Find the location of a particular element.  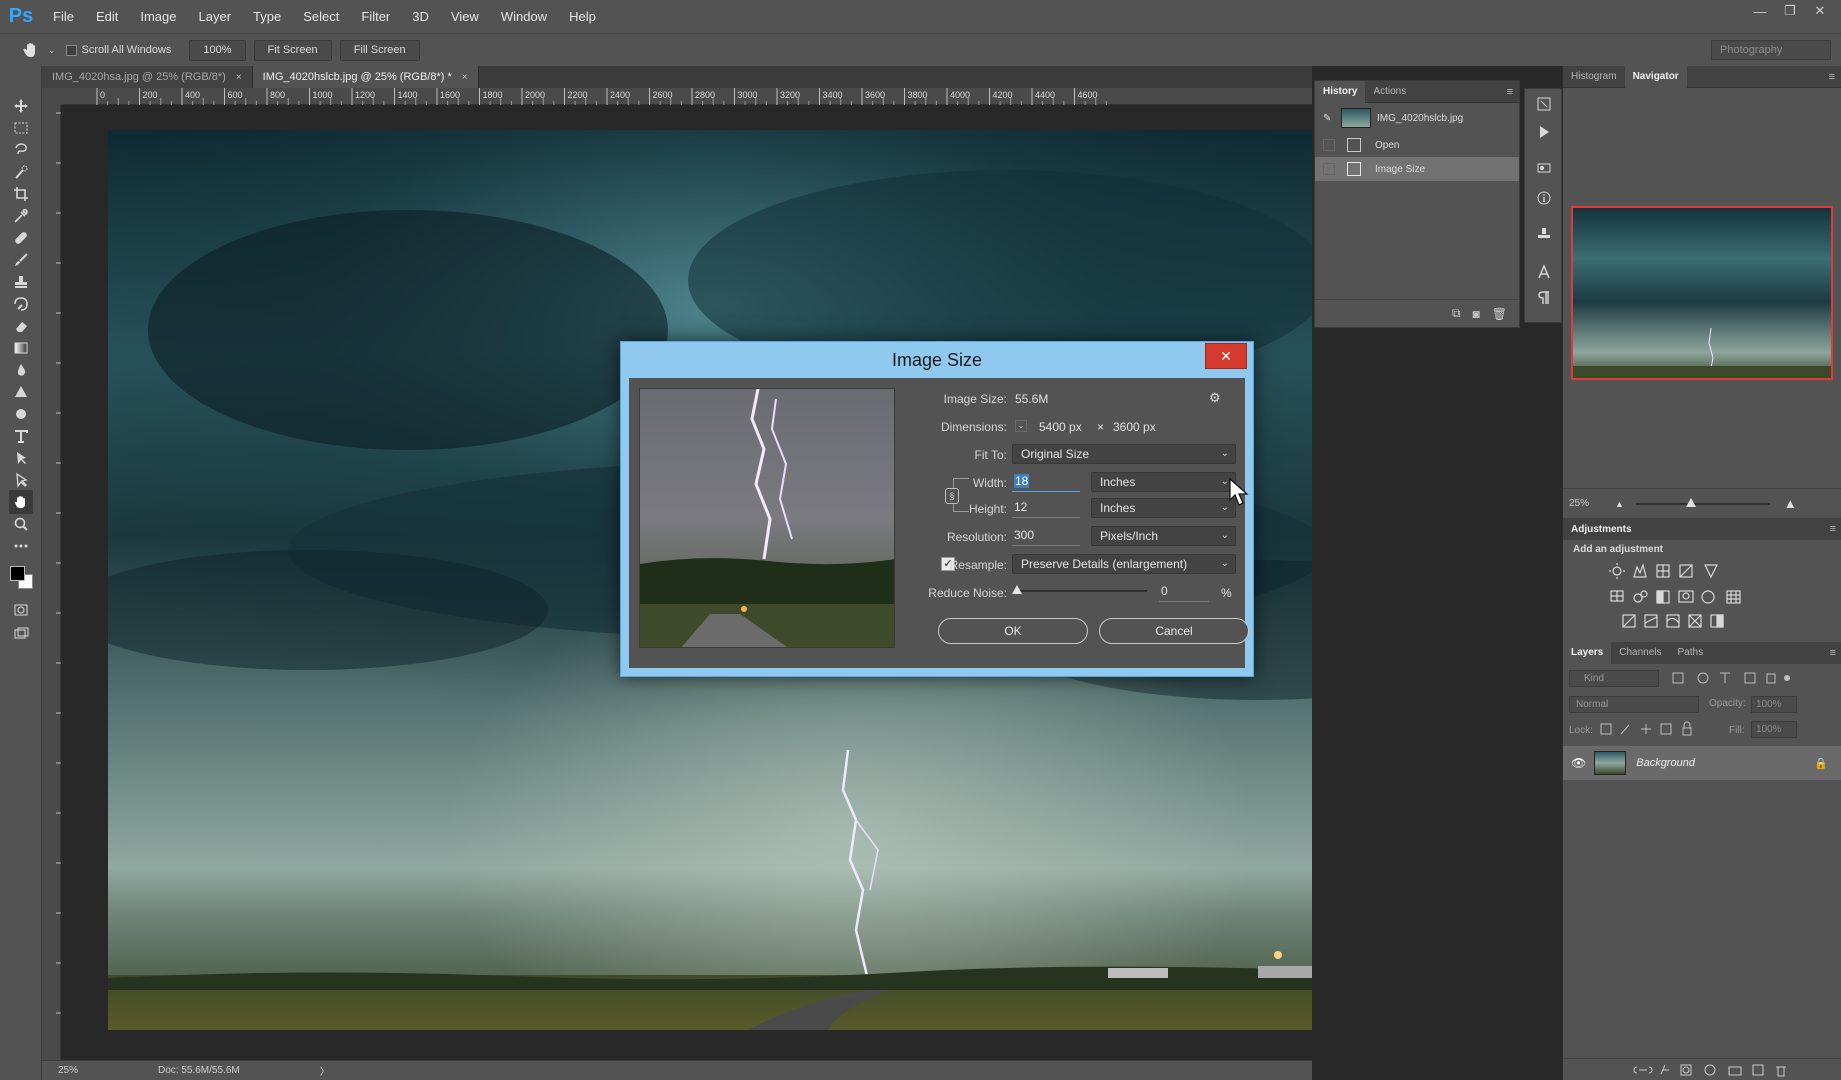

history-brush-tool-icon is located at coordinates (21, 304).